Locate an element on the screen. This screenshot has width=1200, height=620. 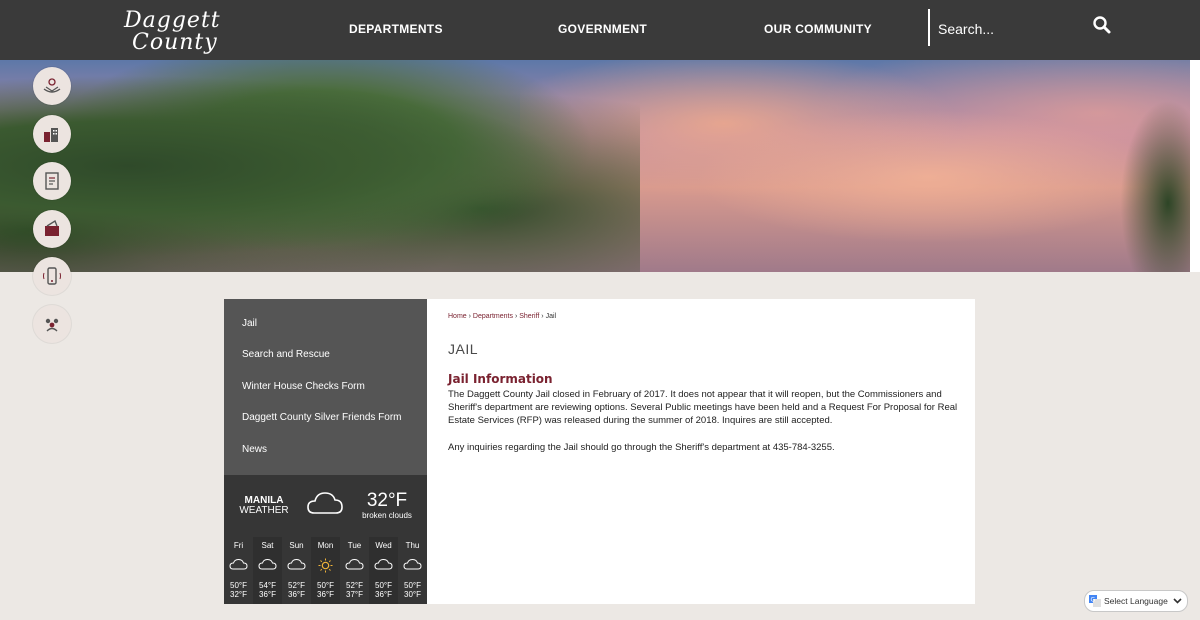
forecast-day: Fri 50°F 32°F is located at coordinates (238, 570).